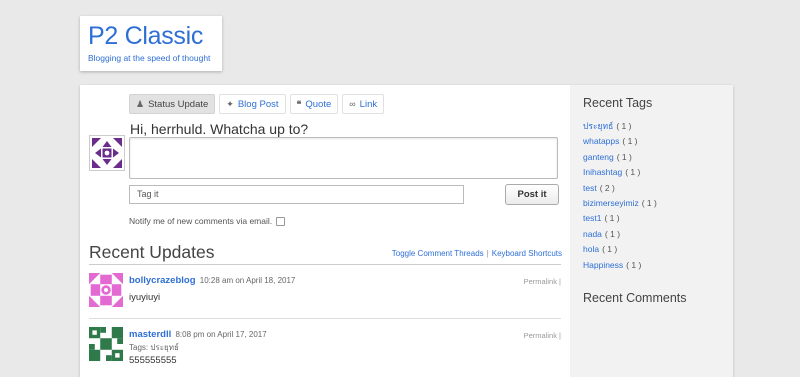 The height and width of the screenshot is (377, 800). What do you see at coordinates (651, 265) in the screenshot?
I see `tag-item: Happiness( 1 )` at bounding box center [651, 265].